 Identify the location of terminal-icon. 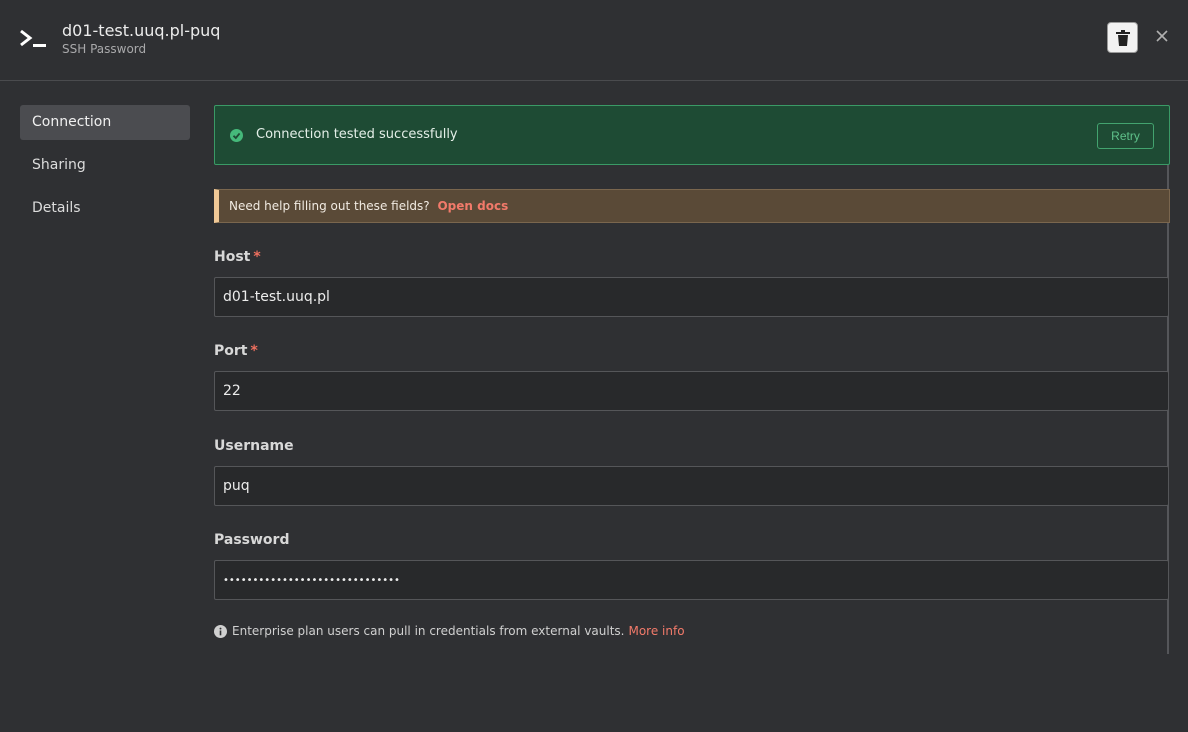
(33, 38).